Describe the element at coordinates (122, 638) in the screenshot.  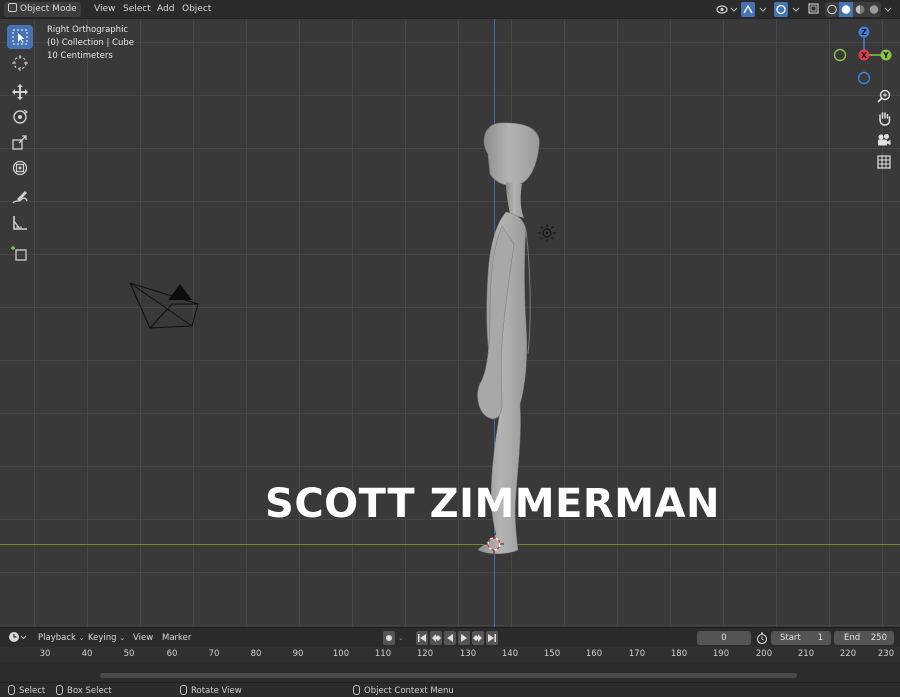
I see `chevron-down-icon: ⌄` at that location.